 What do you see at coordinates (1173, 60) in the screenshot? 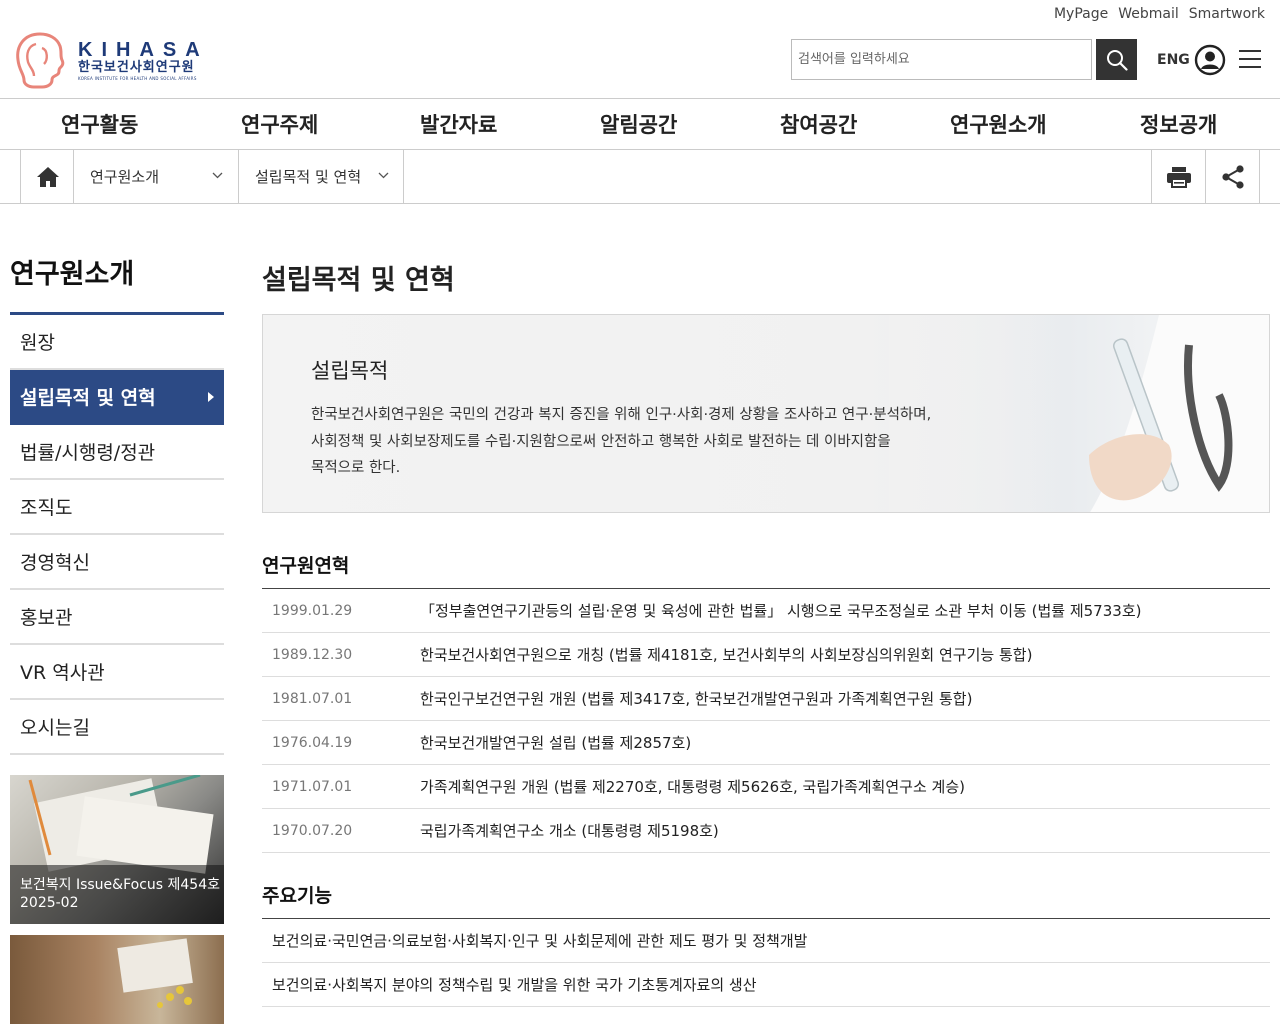
I see `language-eng-link: ENG` at bounding box center [1173, 60].